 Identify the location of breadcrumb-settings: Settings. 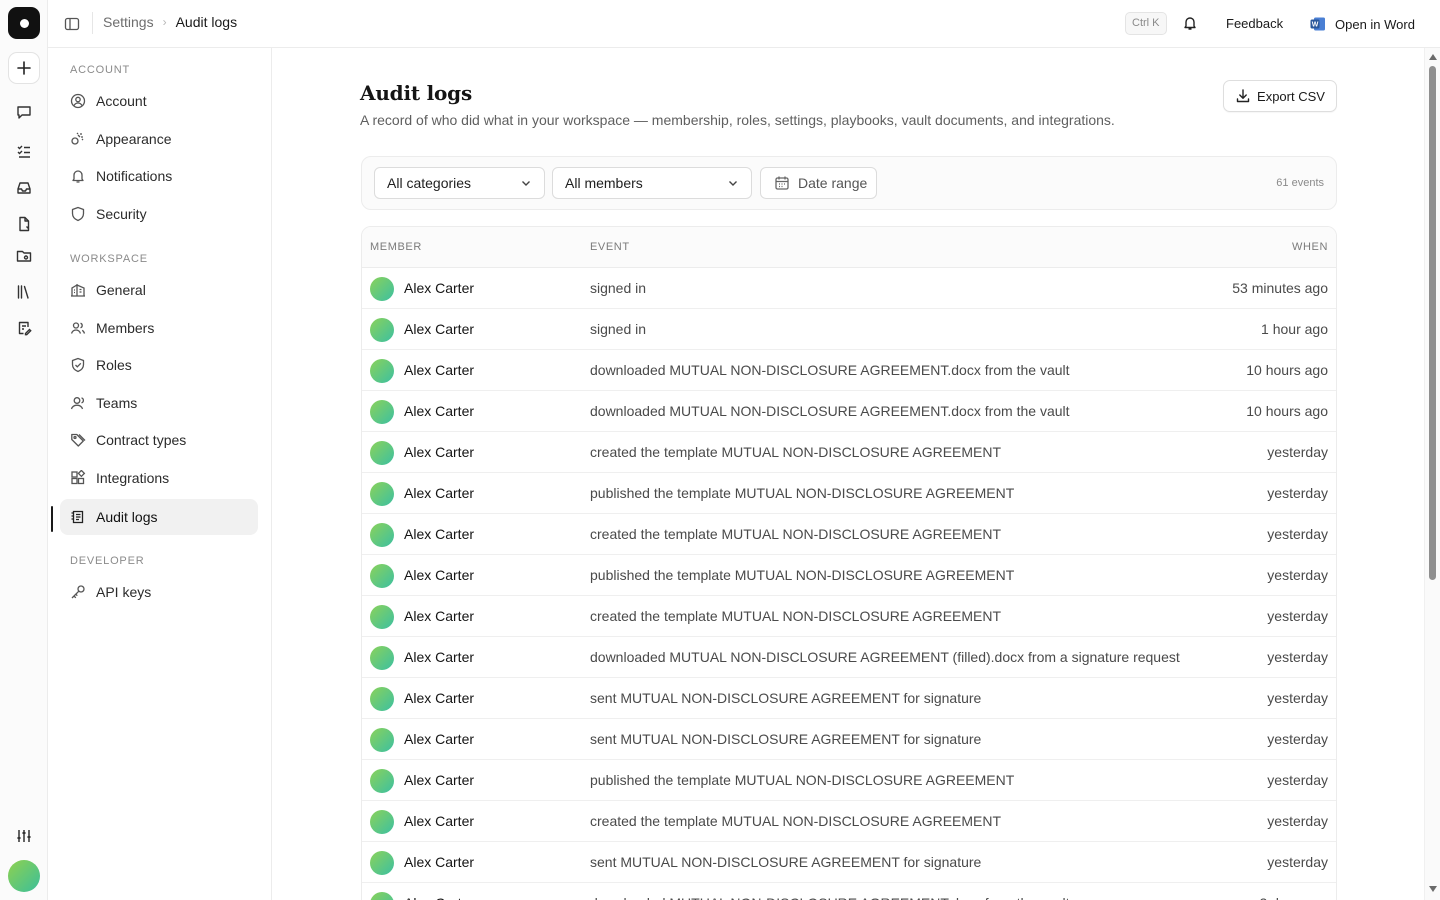
(128, 22).